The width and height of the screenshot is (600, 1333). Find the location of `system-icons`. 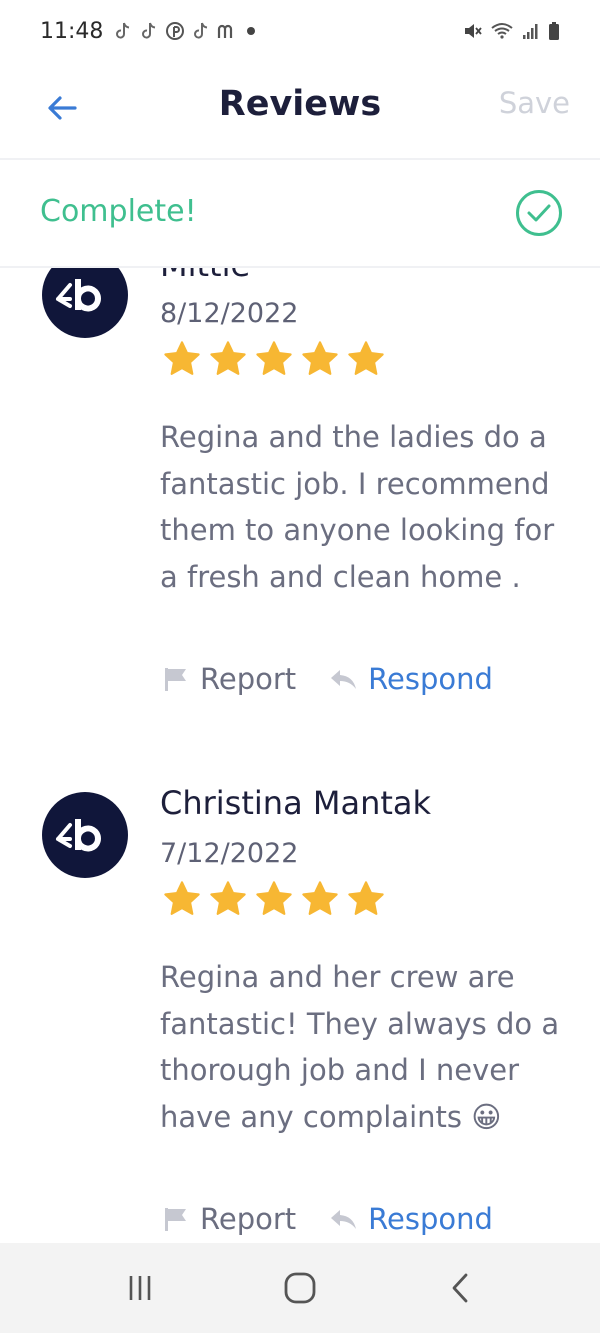

system-icons is located at coordinates (511, 31).